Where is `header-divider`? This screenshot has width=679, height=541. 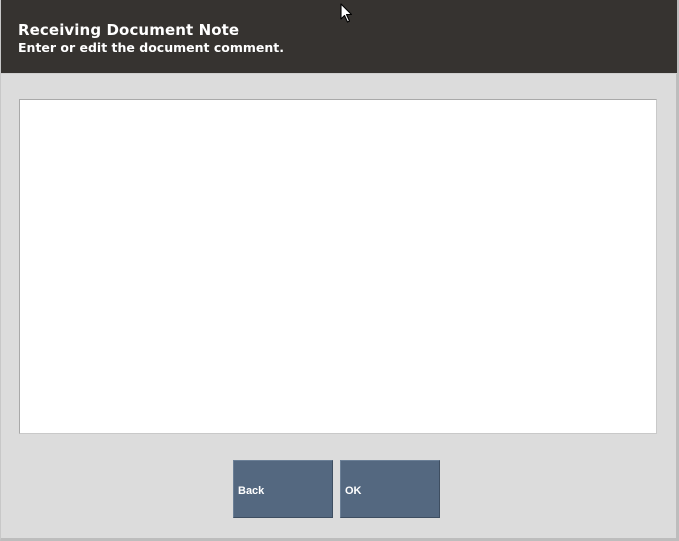 header-divider is located at coordinates (339, 73).